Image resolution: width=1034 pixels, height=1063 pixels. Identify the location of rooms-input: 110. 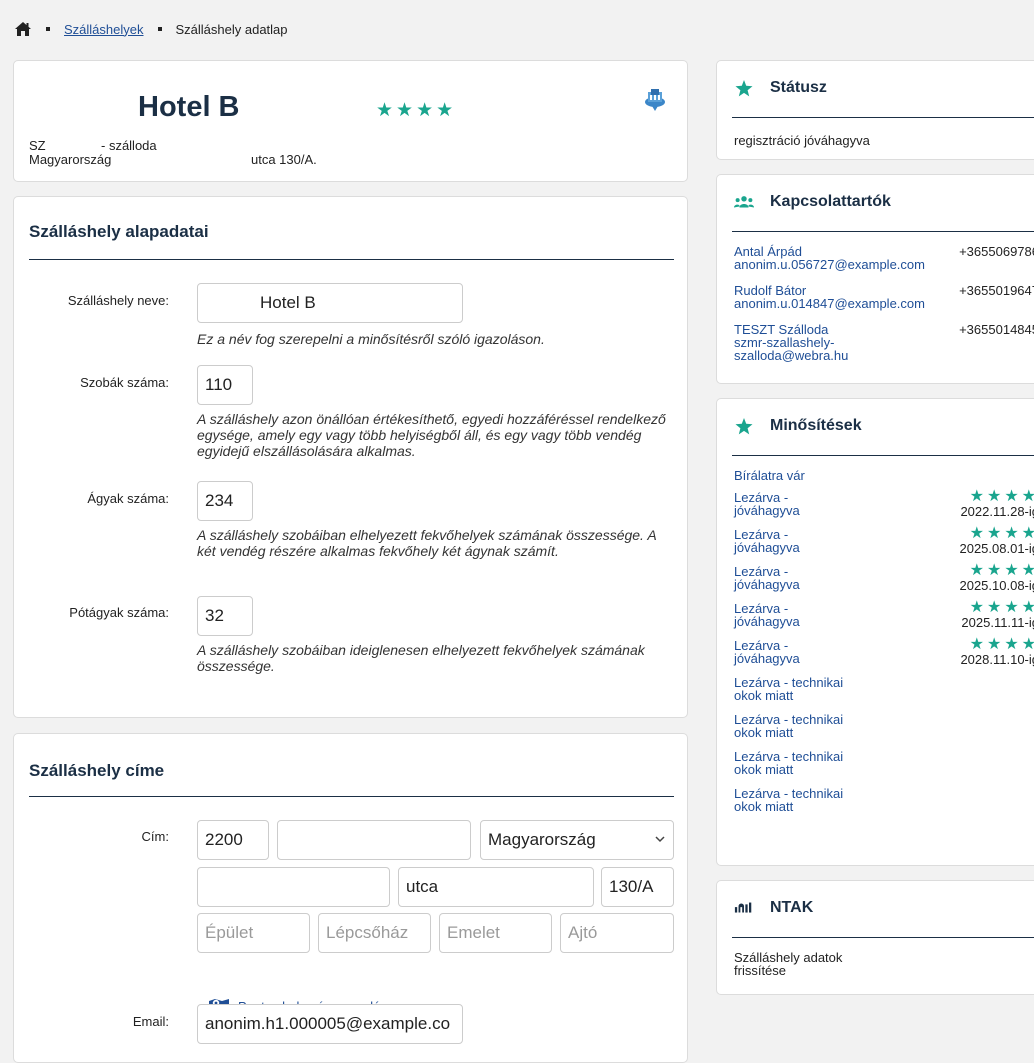
(225, 385).